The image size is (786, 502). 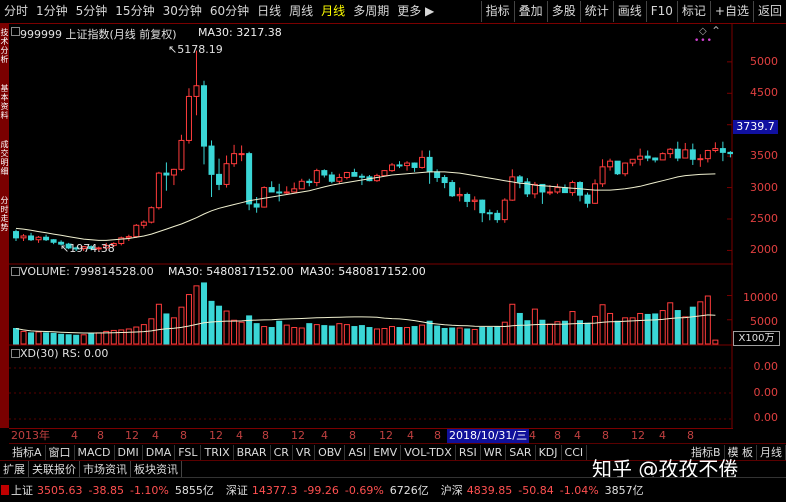 I want to click on indicator-tab-2: MACD, so click(x=95, y=452).